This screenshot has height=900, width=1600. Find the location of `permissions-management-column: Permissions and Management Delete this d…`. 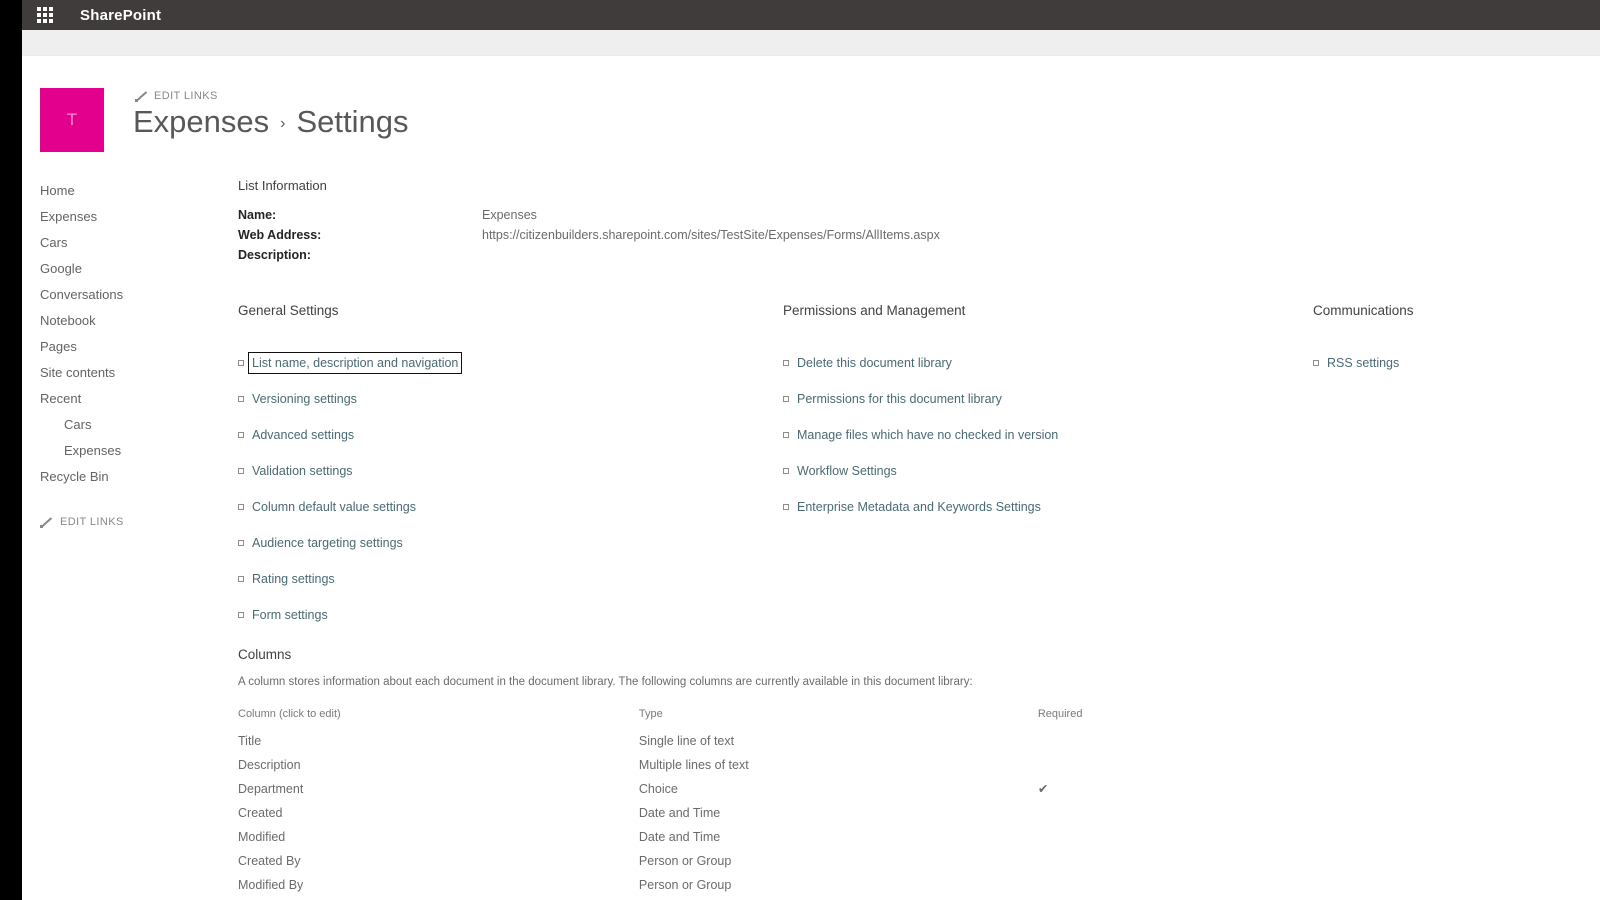

permissions-management-column: Permissions and Management Delete this d… is located at coordinates (1063, 414).